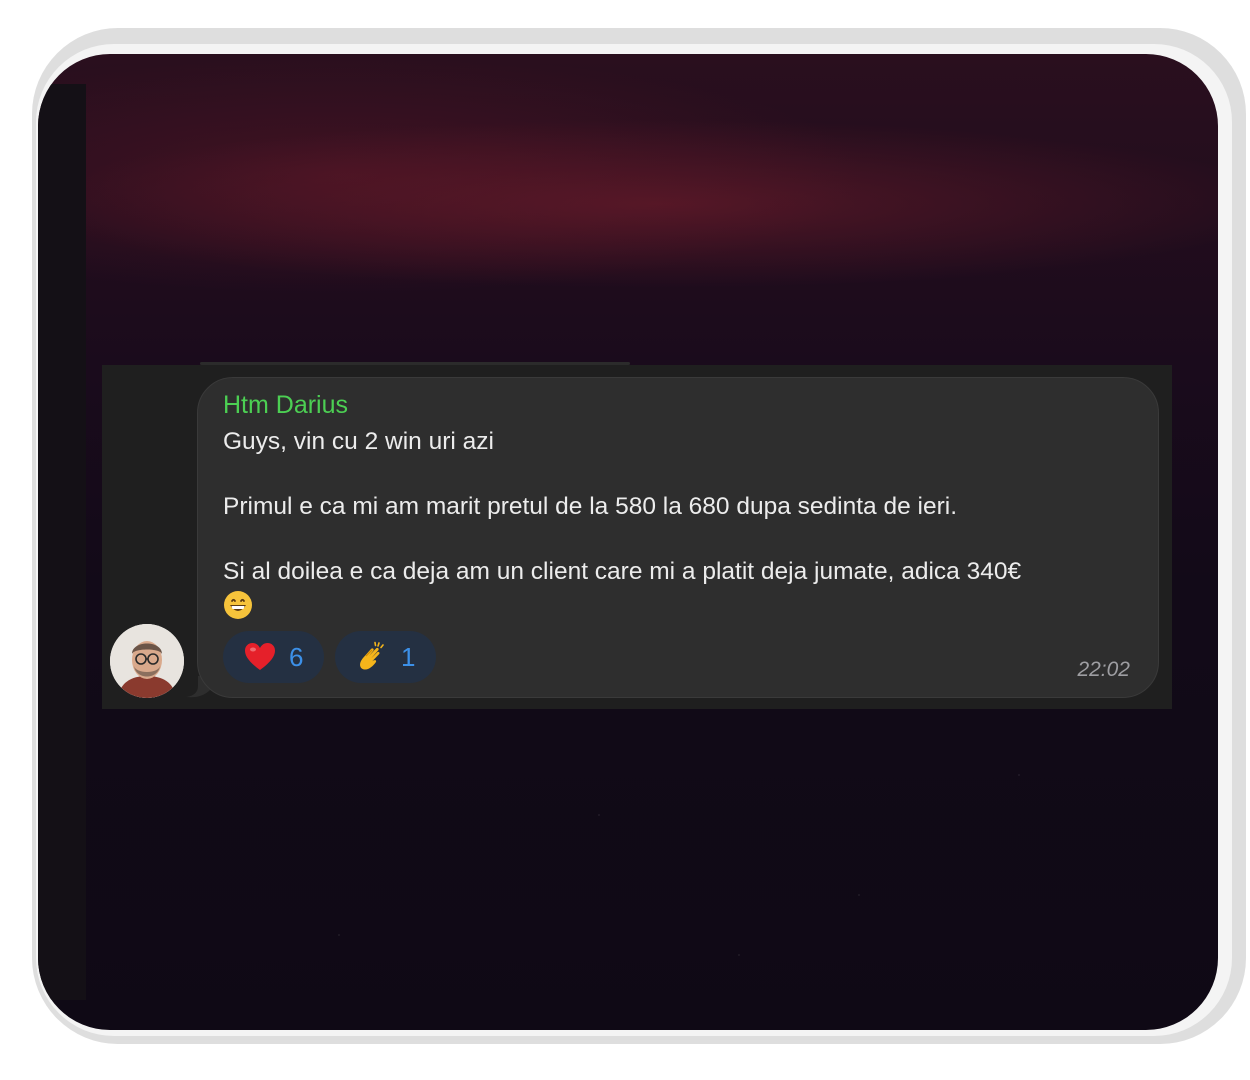 The image size is (1250, 1080). Describe the element at coordinates (1103, 669) in the screenshot. I see `message-timestamp: 22:02` at that location.